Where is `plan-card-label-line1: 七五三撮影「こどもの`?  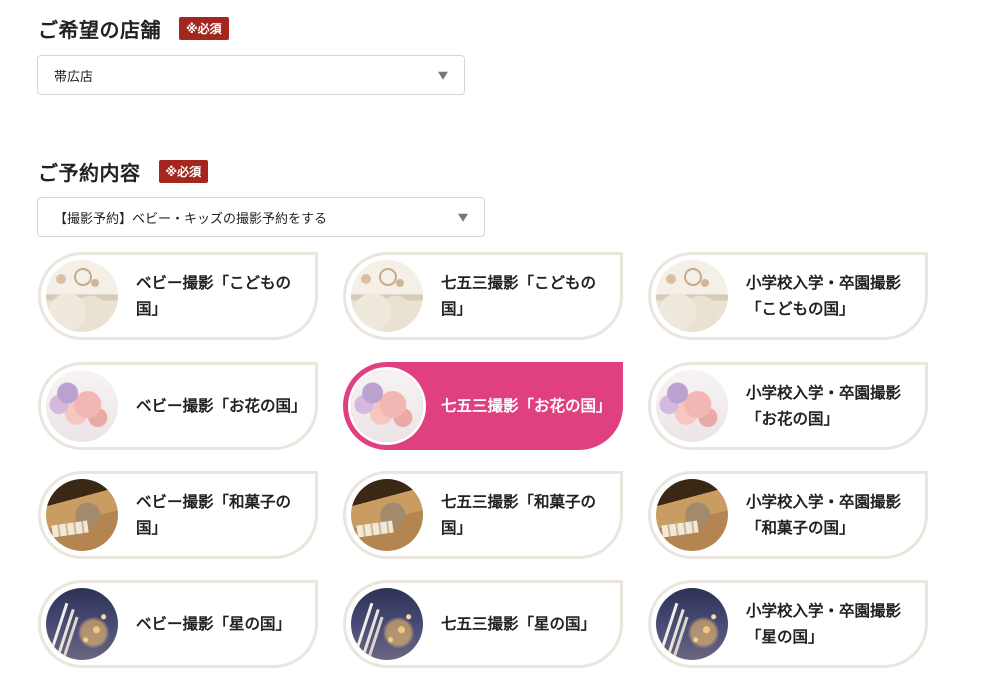 plan-card-label-line1: 七五三撮影「こどもの is located at coordinates (519, 283).